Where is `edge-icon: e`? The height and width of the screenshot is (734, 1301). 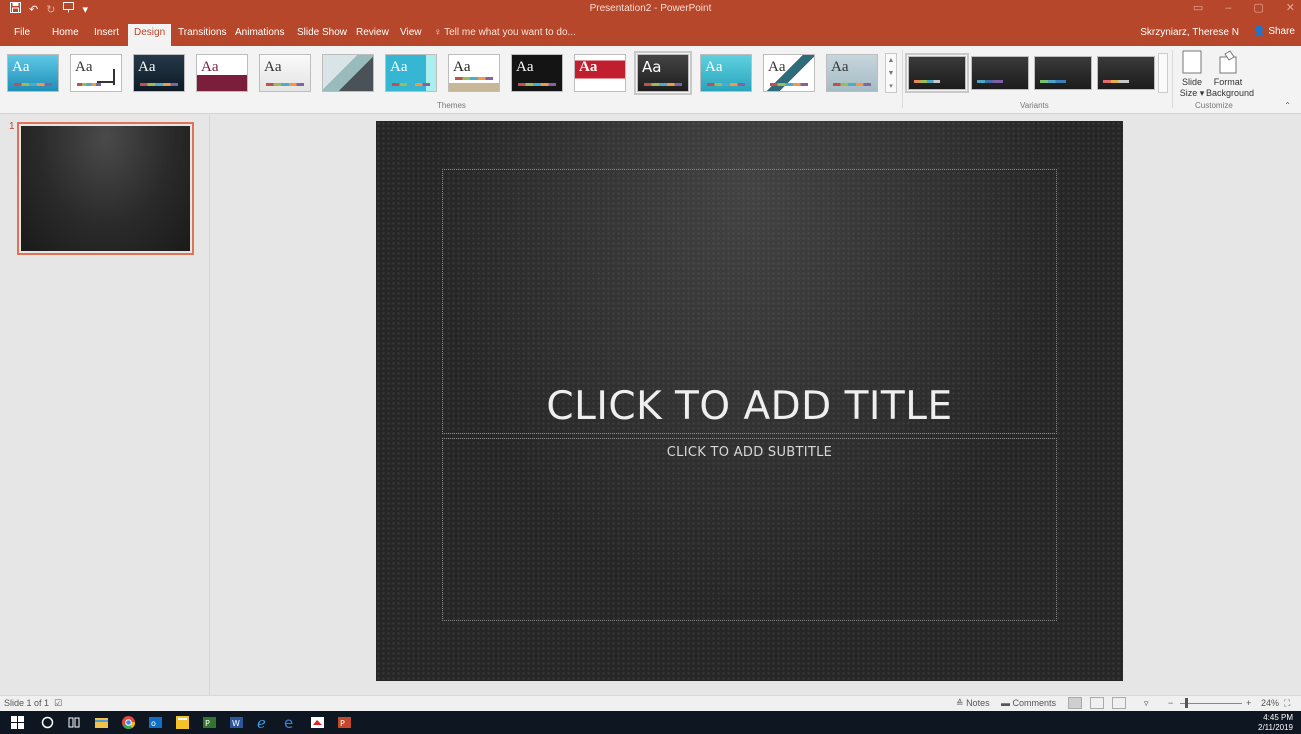 edge-icon: e is located at coordinates (290, 722).